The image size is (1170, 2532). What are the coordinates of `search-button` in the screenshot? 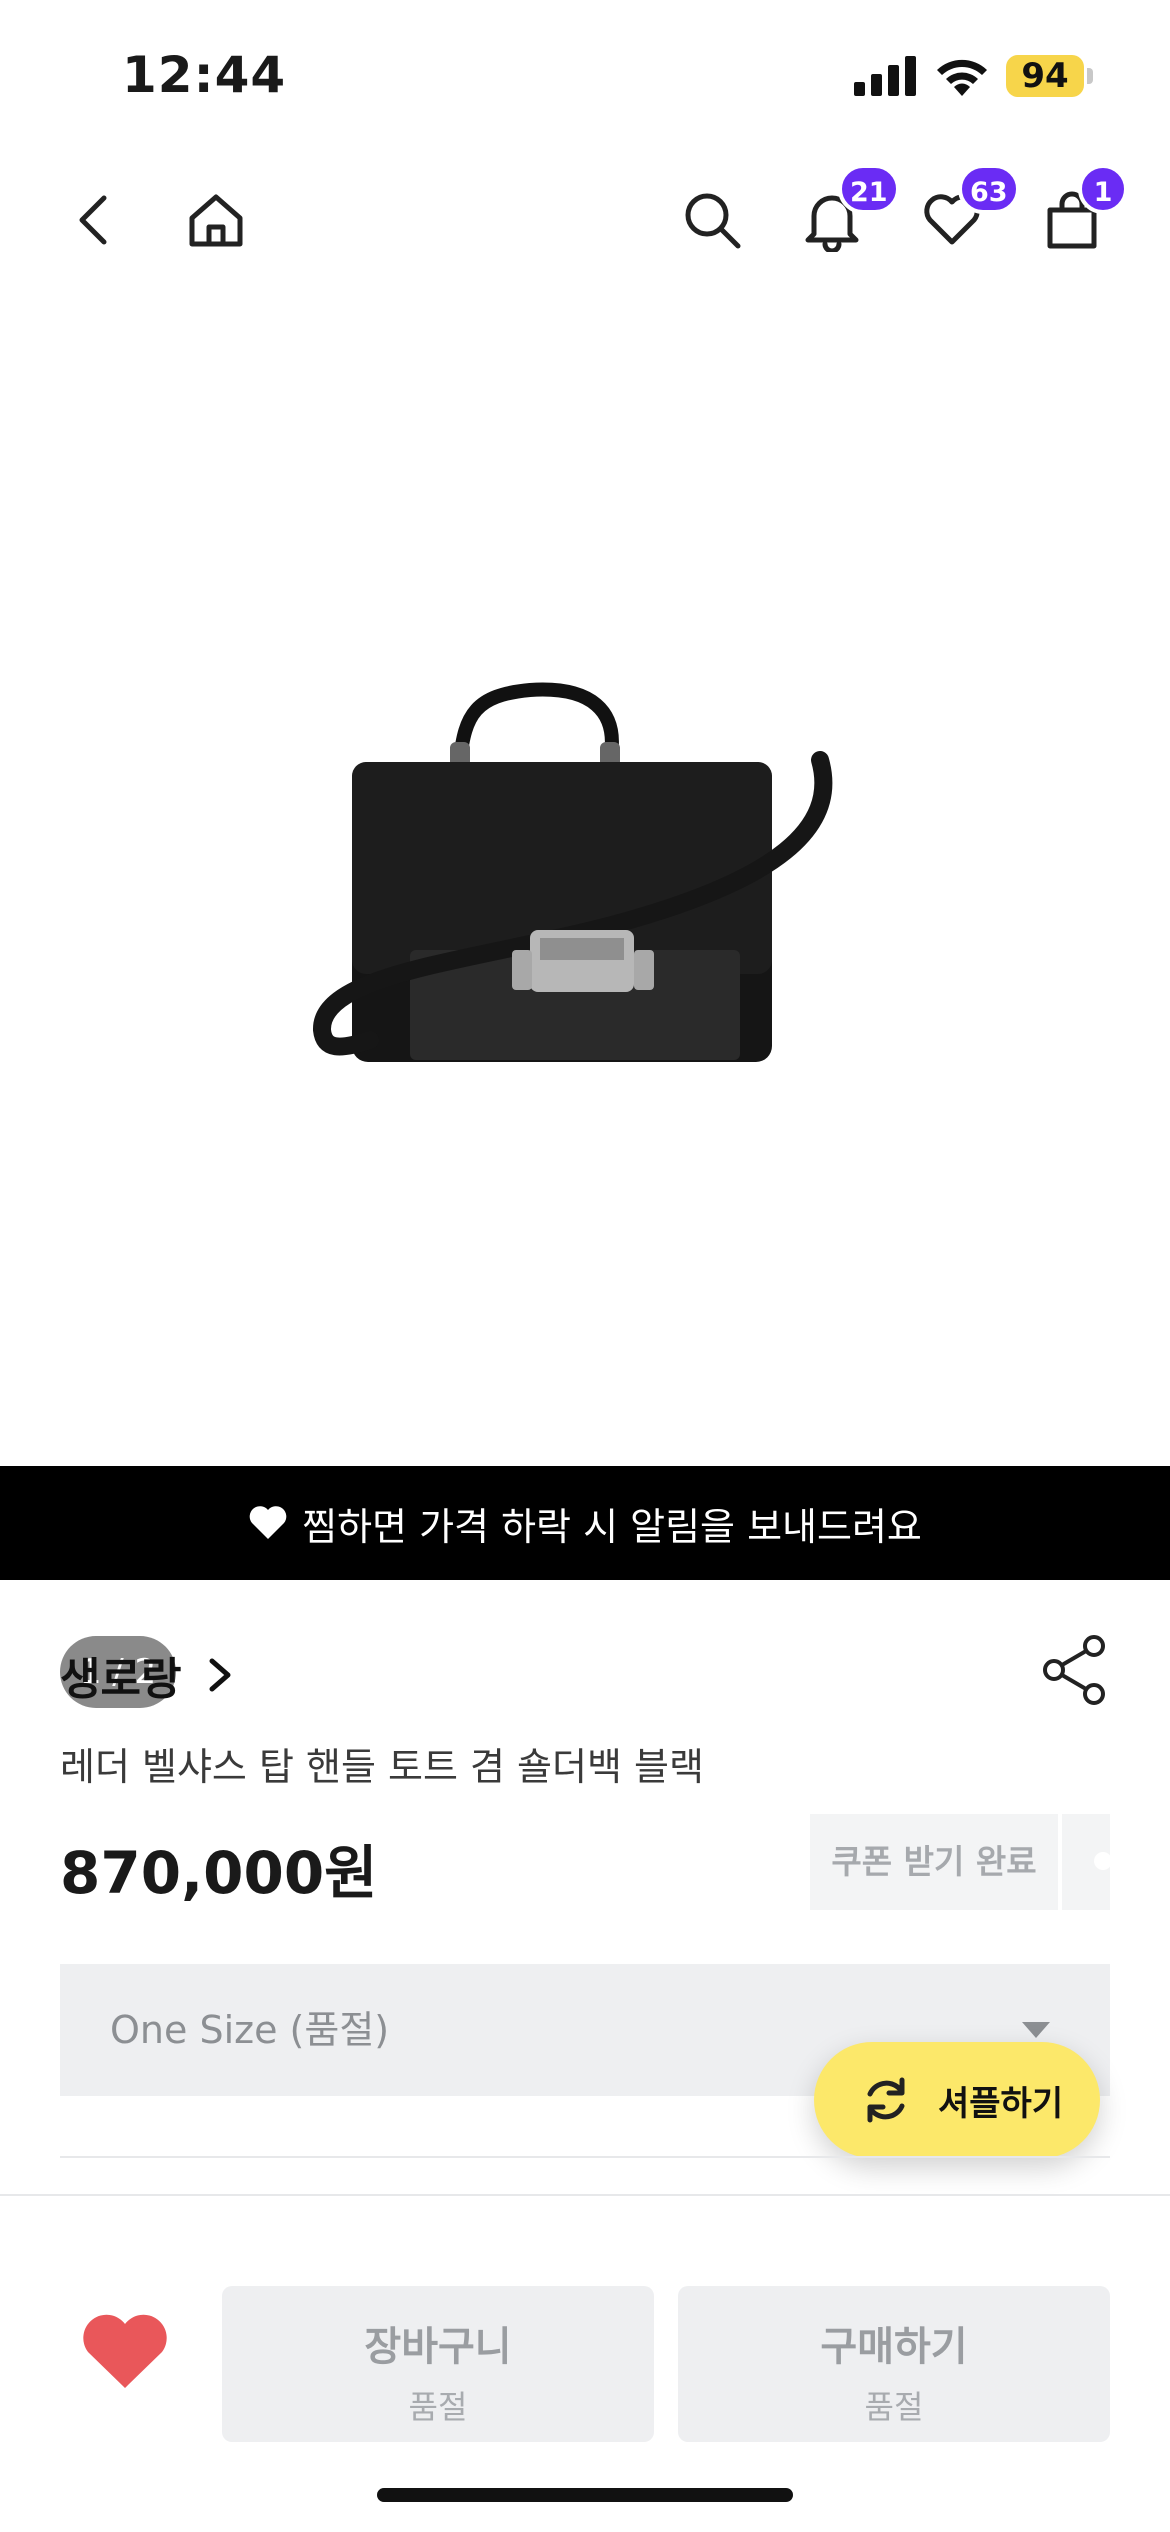 It's located at (712, 220).